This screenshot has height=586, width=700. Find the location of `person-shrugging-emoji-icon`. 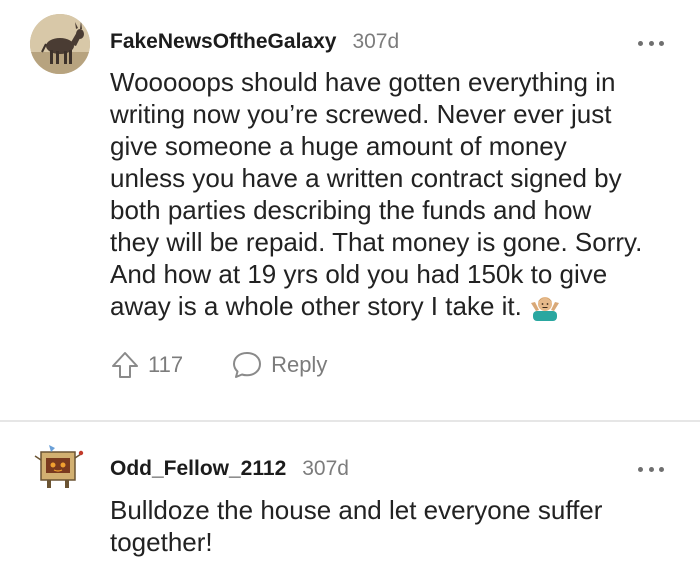

person-shrugging-emoji-icon is located at coordinates (545, 306).